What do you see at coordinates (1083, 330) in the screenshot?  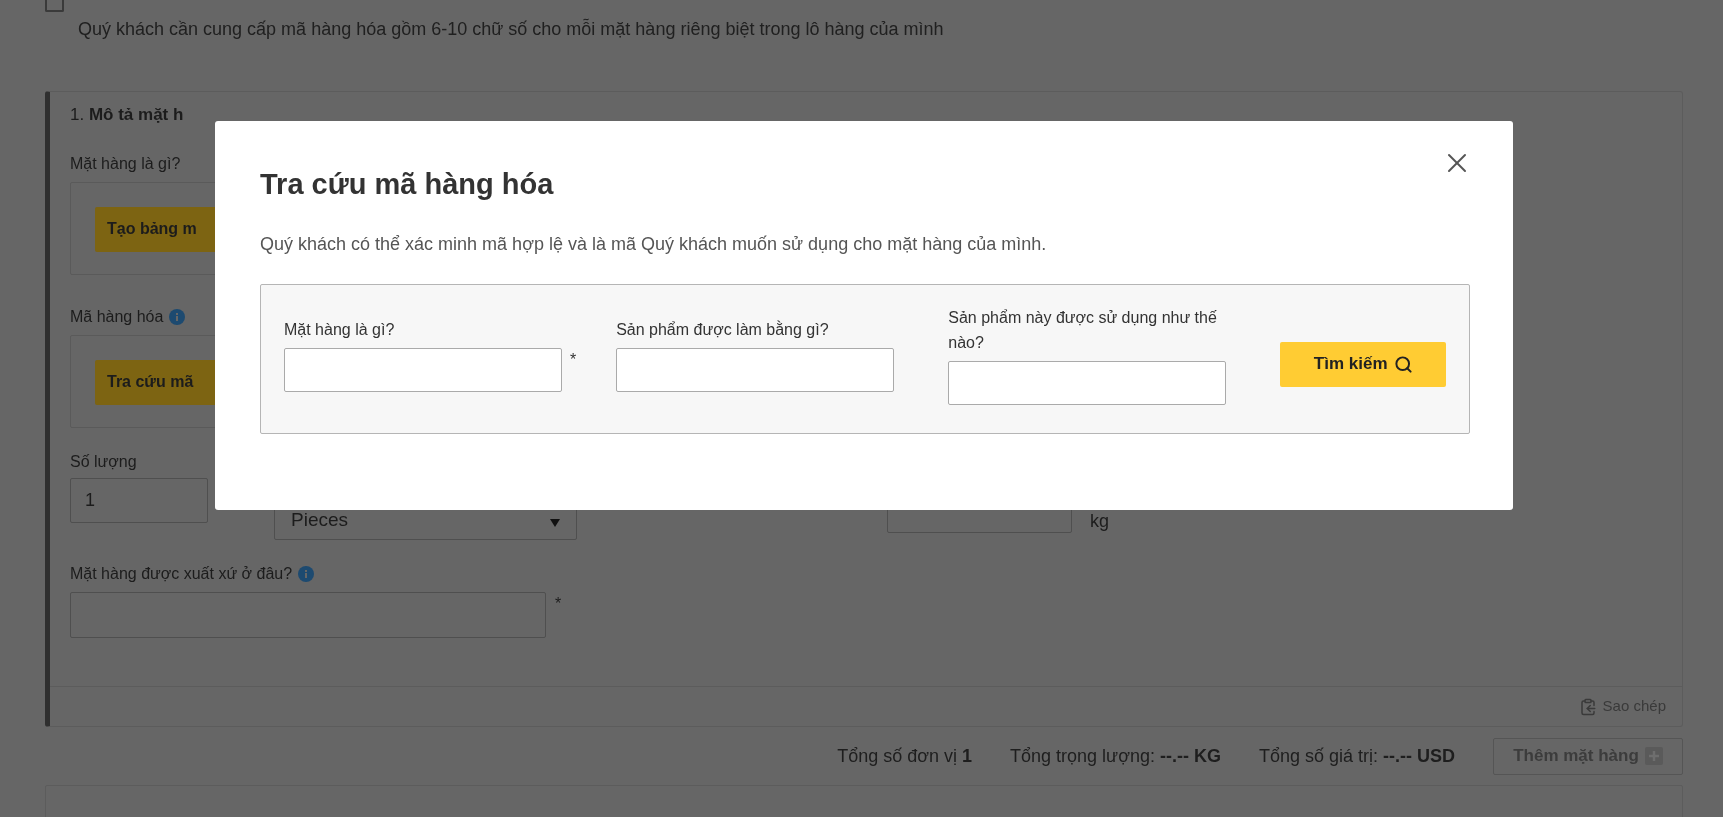 I see `field-label: Sản phẩm này được sử dụng như thế nào?` at bounding box center [1083, 330].